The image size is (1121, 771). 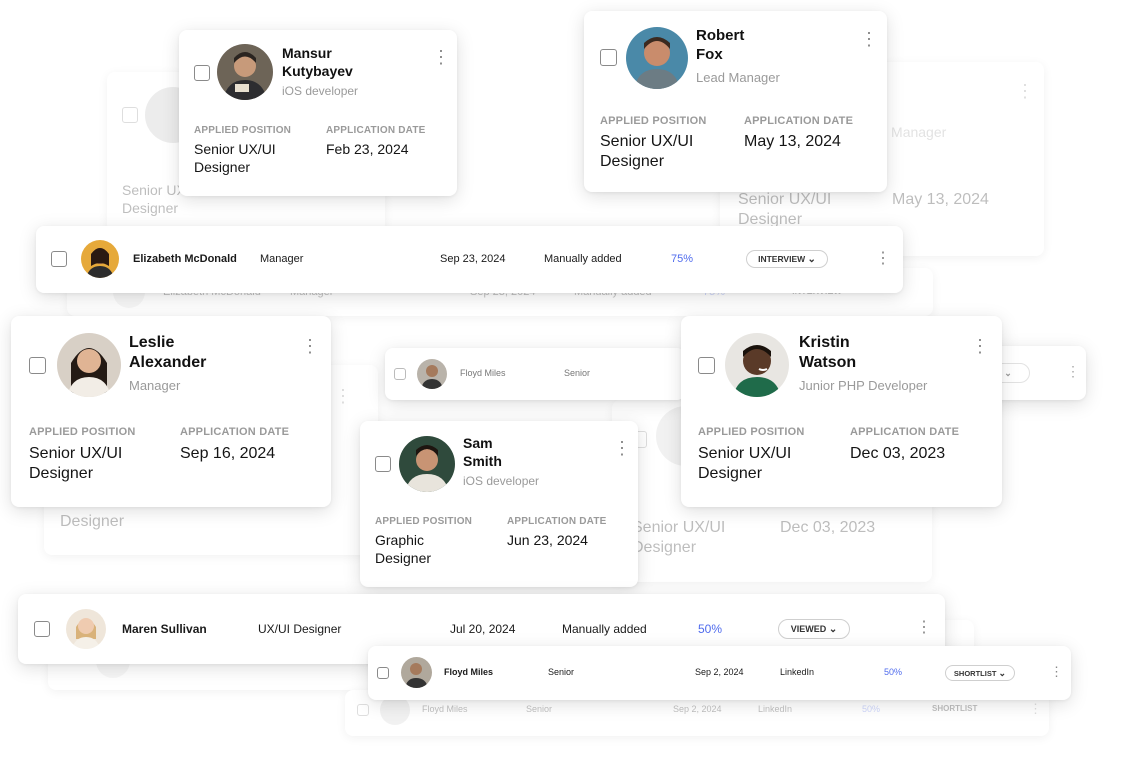 What do you see at coordinates (975, 673) in the screenshot?
I see `status-label: SHORTLIST` at bounding box center [975, 673].